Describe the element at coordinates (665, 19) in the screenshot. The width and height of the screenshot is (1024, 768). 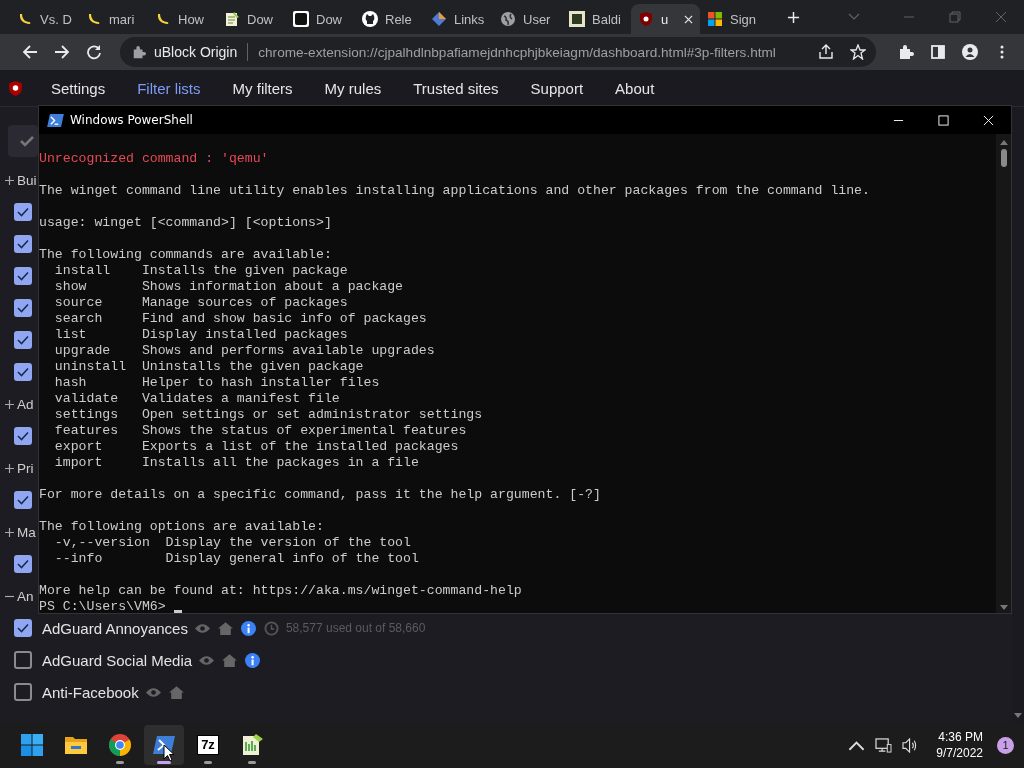
I see `browser-tab: u` at that location.